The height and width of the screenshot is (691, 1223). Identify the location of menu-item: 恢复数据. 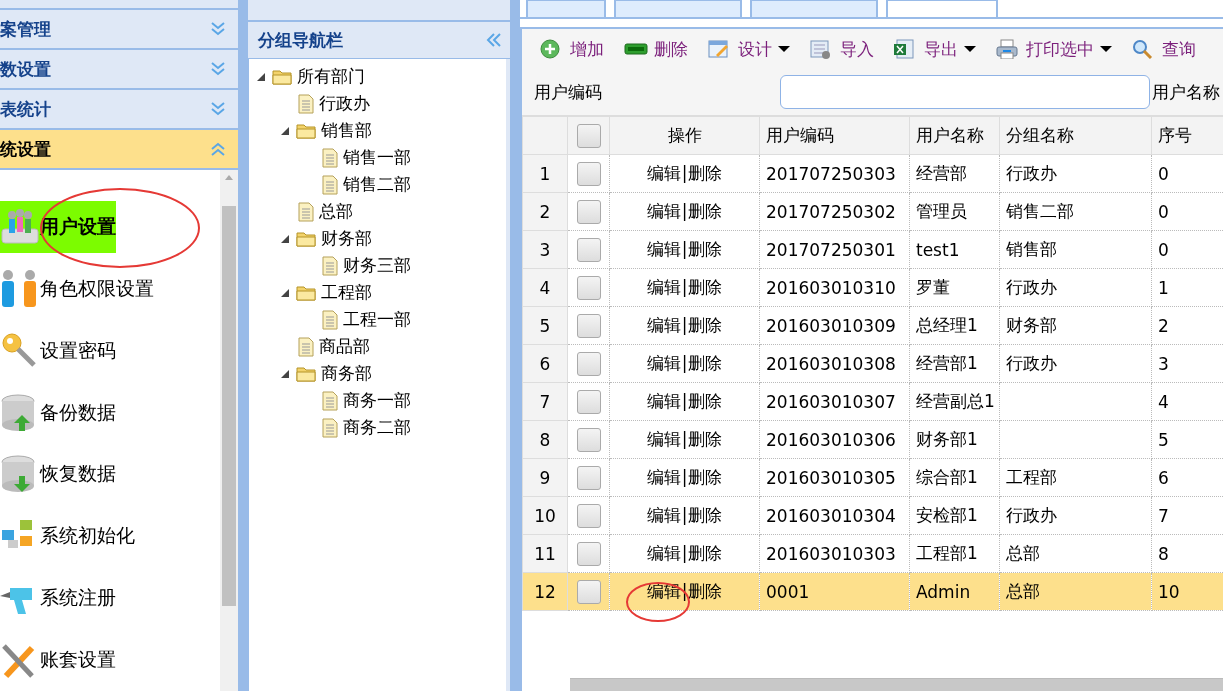
(58, 474).